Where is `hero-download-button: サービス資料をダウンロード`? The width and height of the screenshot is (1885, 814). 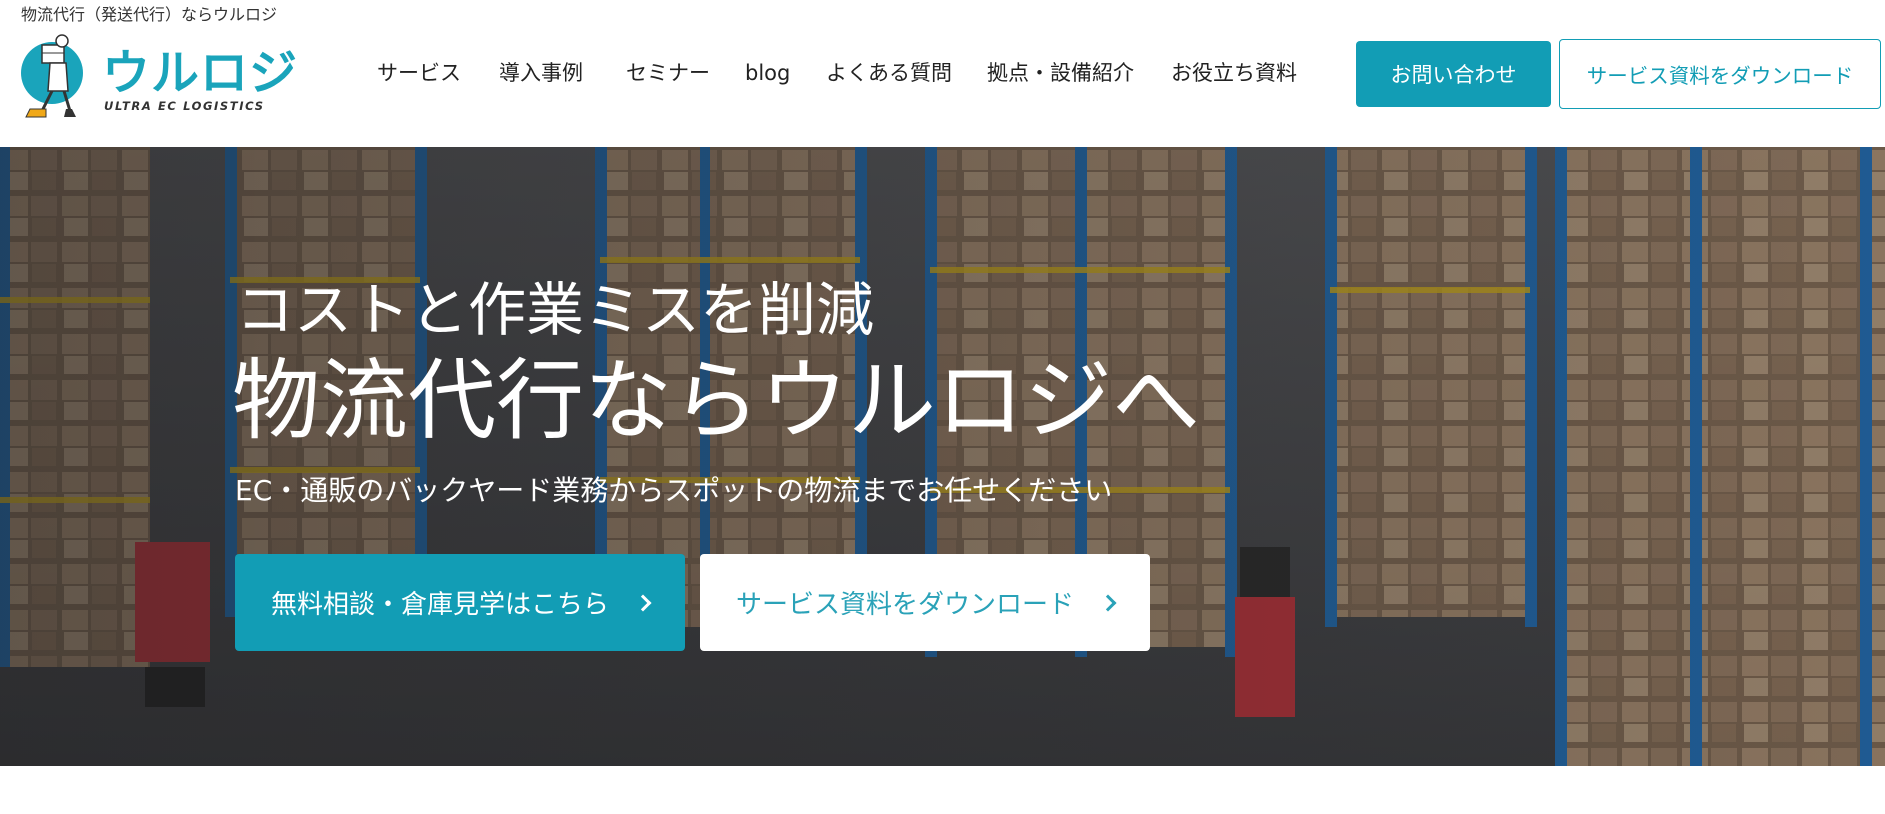
hero-download-button: サービス資料をダウンロード is located at coordinates (925, 602).